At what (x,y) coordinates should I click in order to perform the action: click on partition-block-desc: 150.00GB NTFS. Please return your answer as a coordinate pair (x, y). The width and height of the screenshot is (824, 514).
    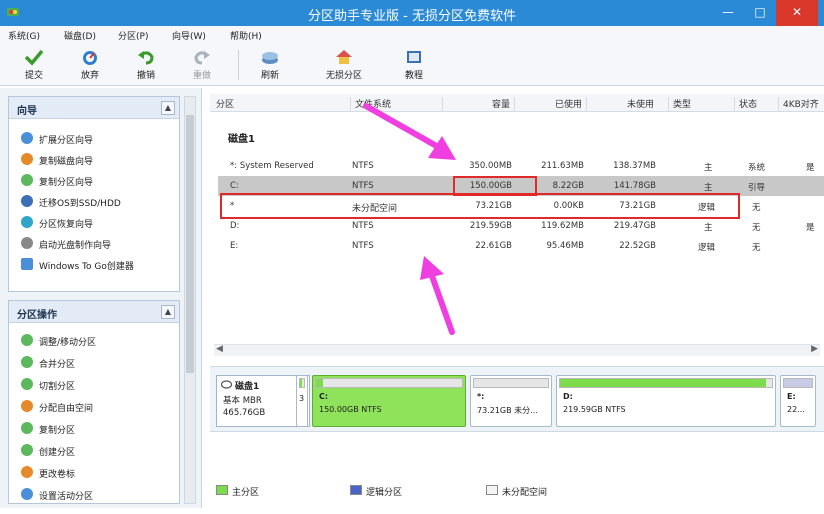
    Looking at the image, I should click on (350, 409).